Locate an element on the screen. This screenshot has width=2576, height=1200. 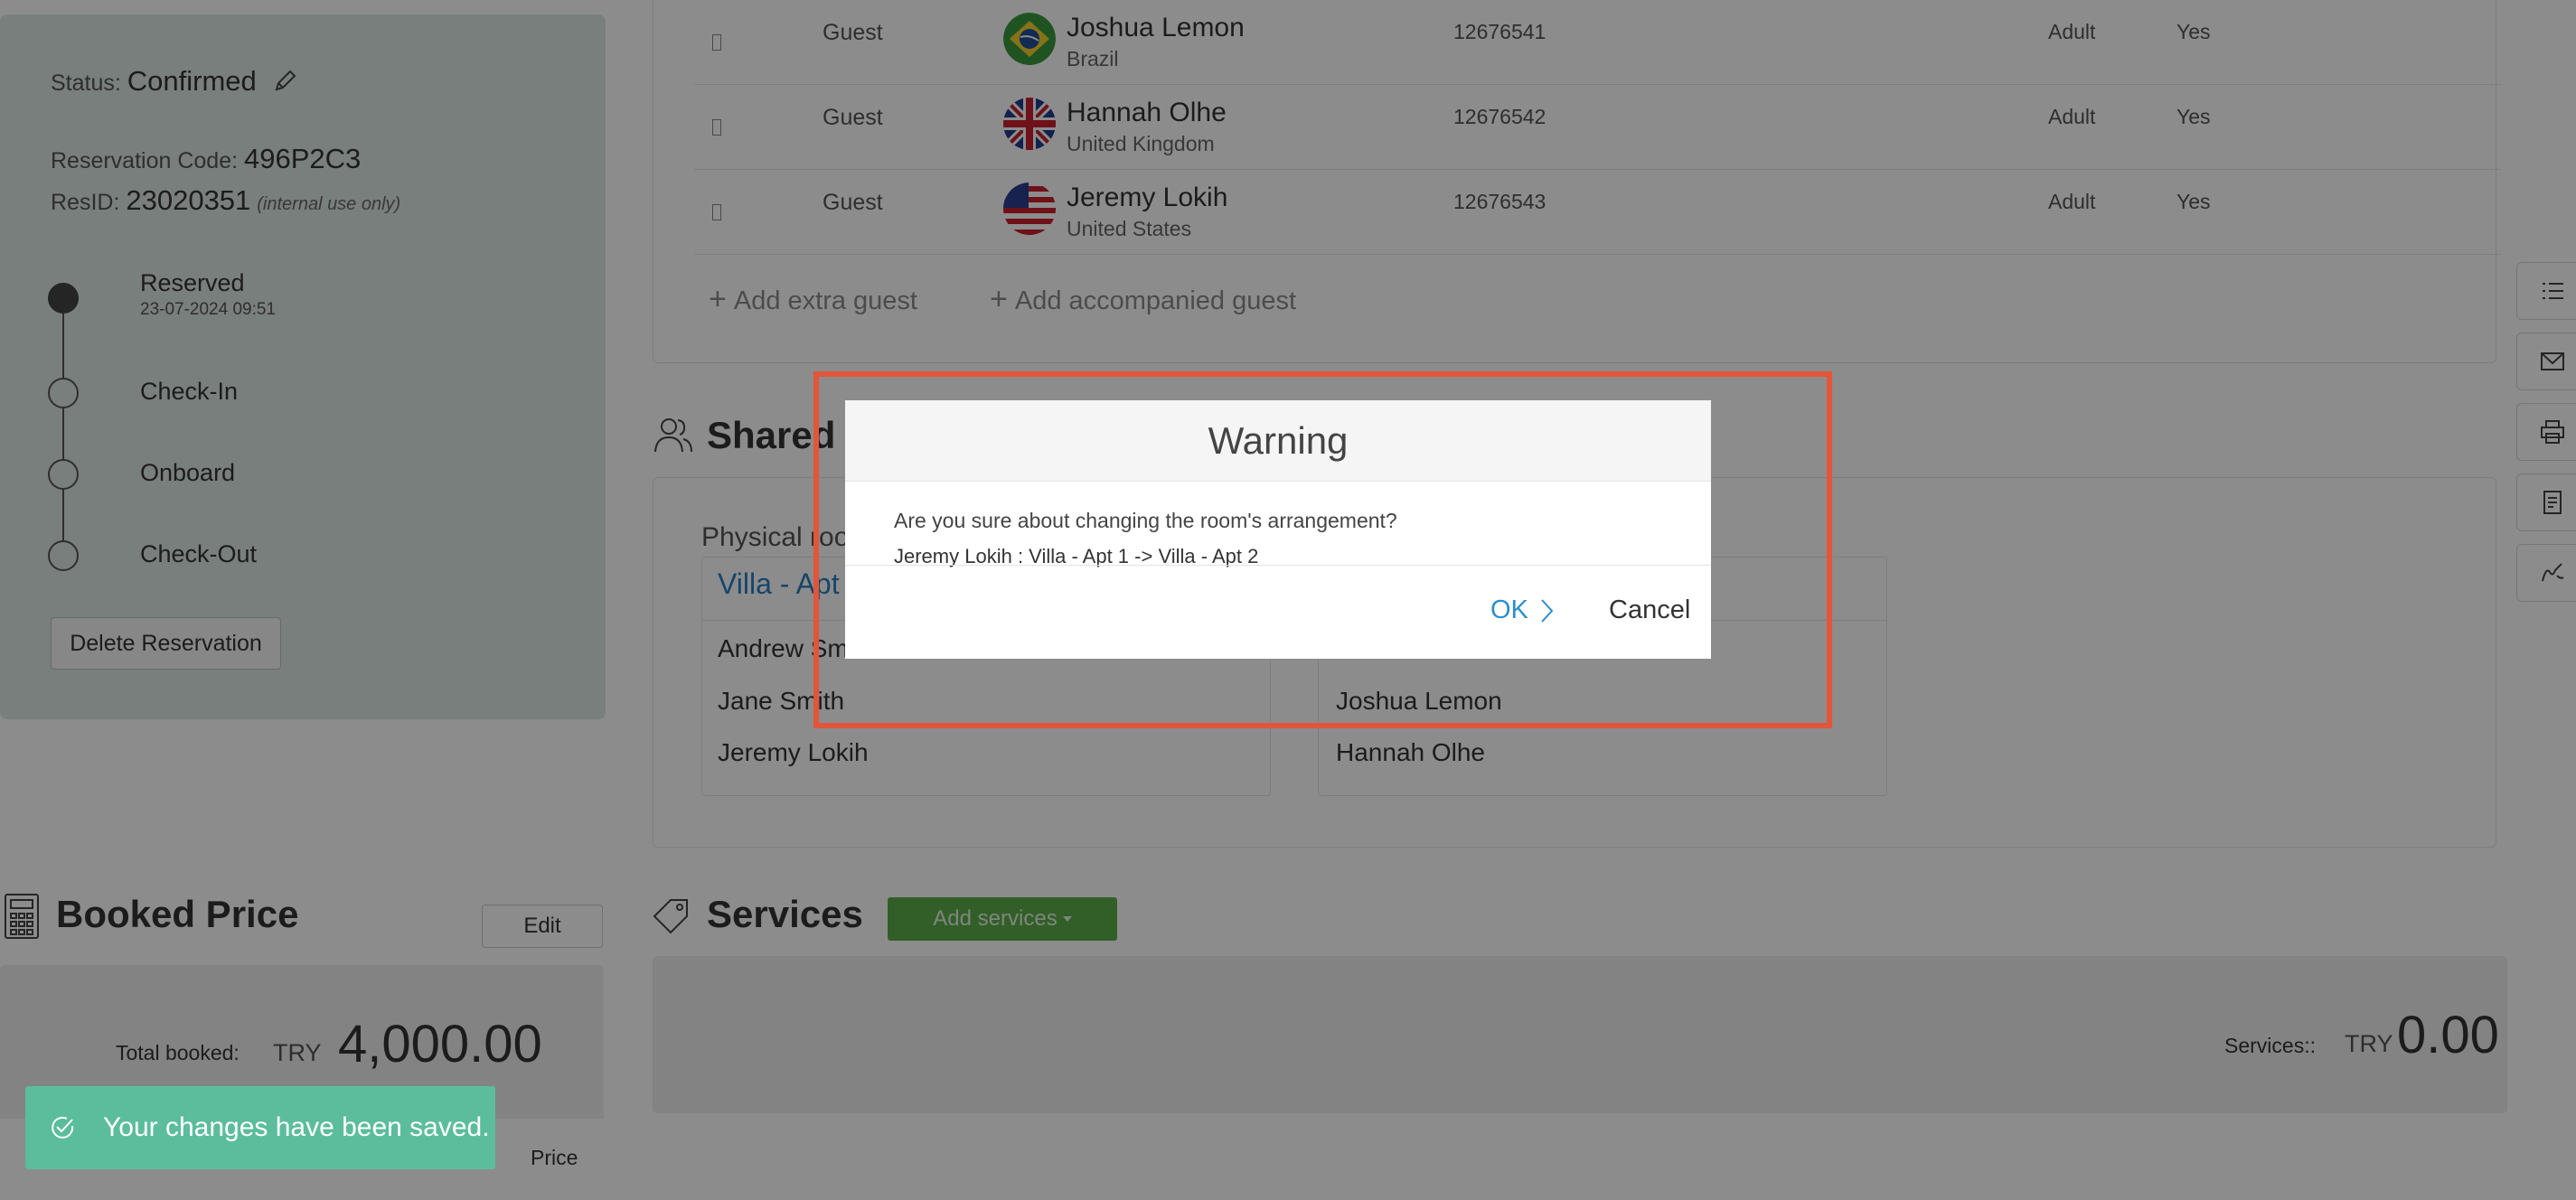
toast-message: Your changes have been saved. is located at coordinates (297, 1127).